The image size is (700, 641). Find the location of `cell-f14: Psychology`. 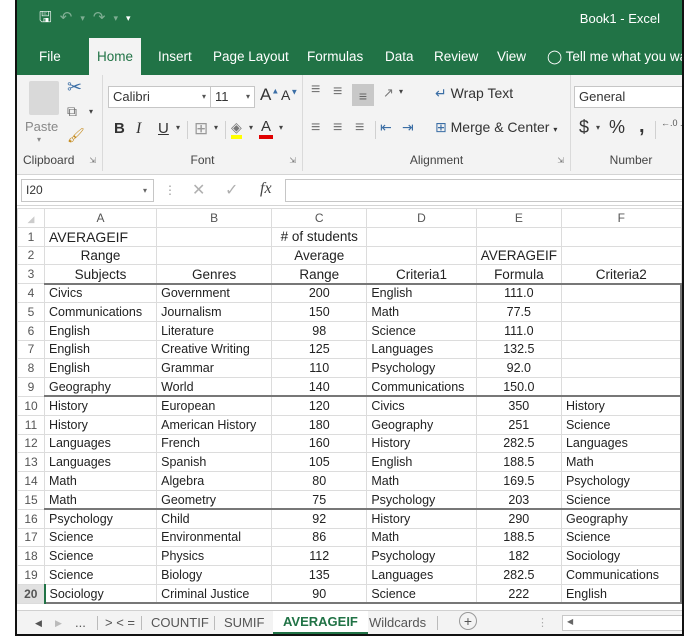

cell-f14: Psychology is located at coordinates (621, 481).